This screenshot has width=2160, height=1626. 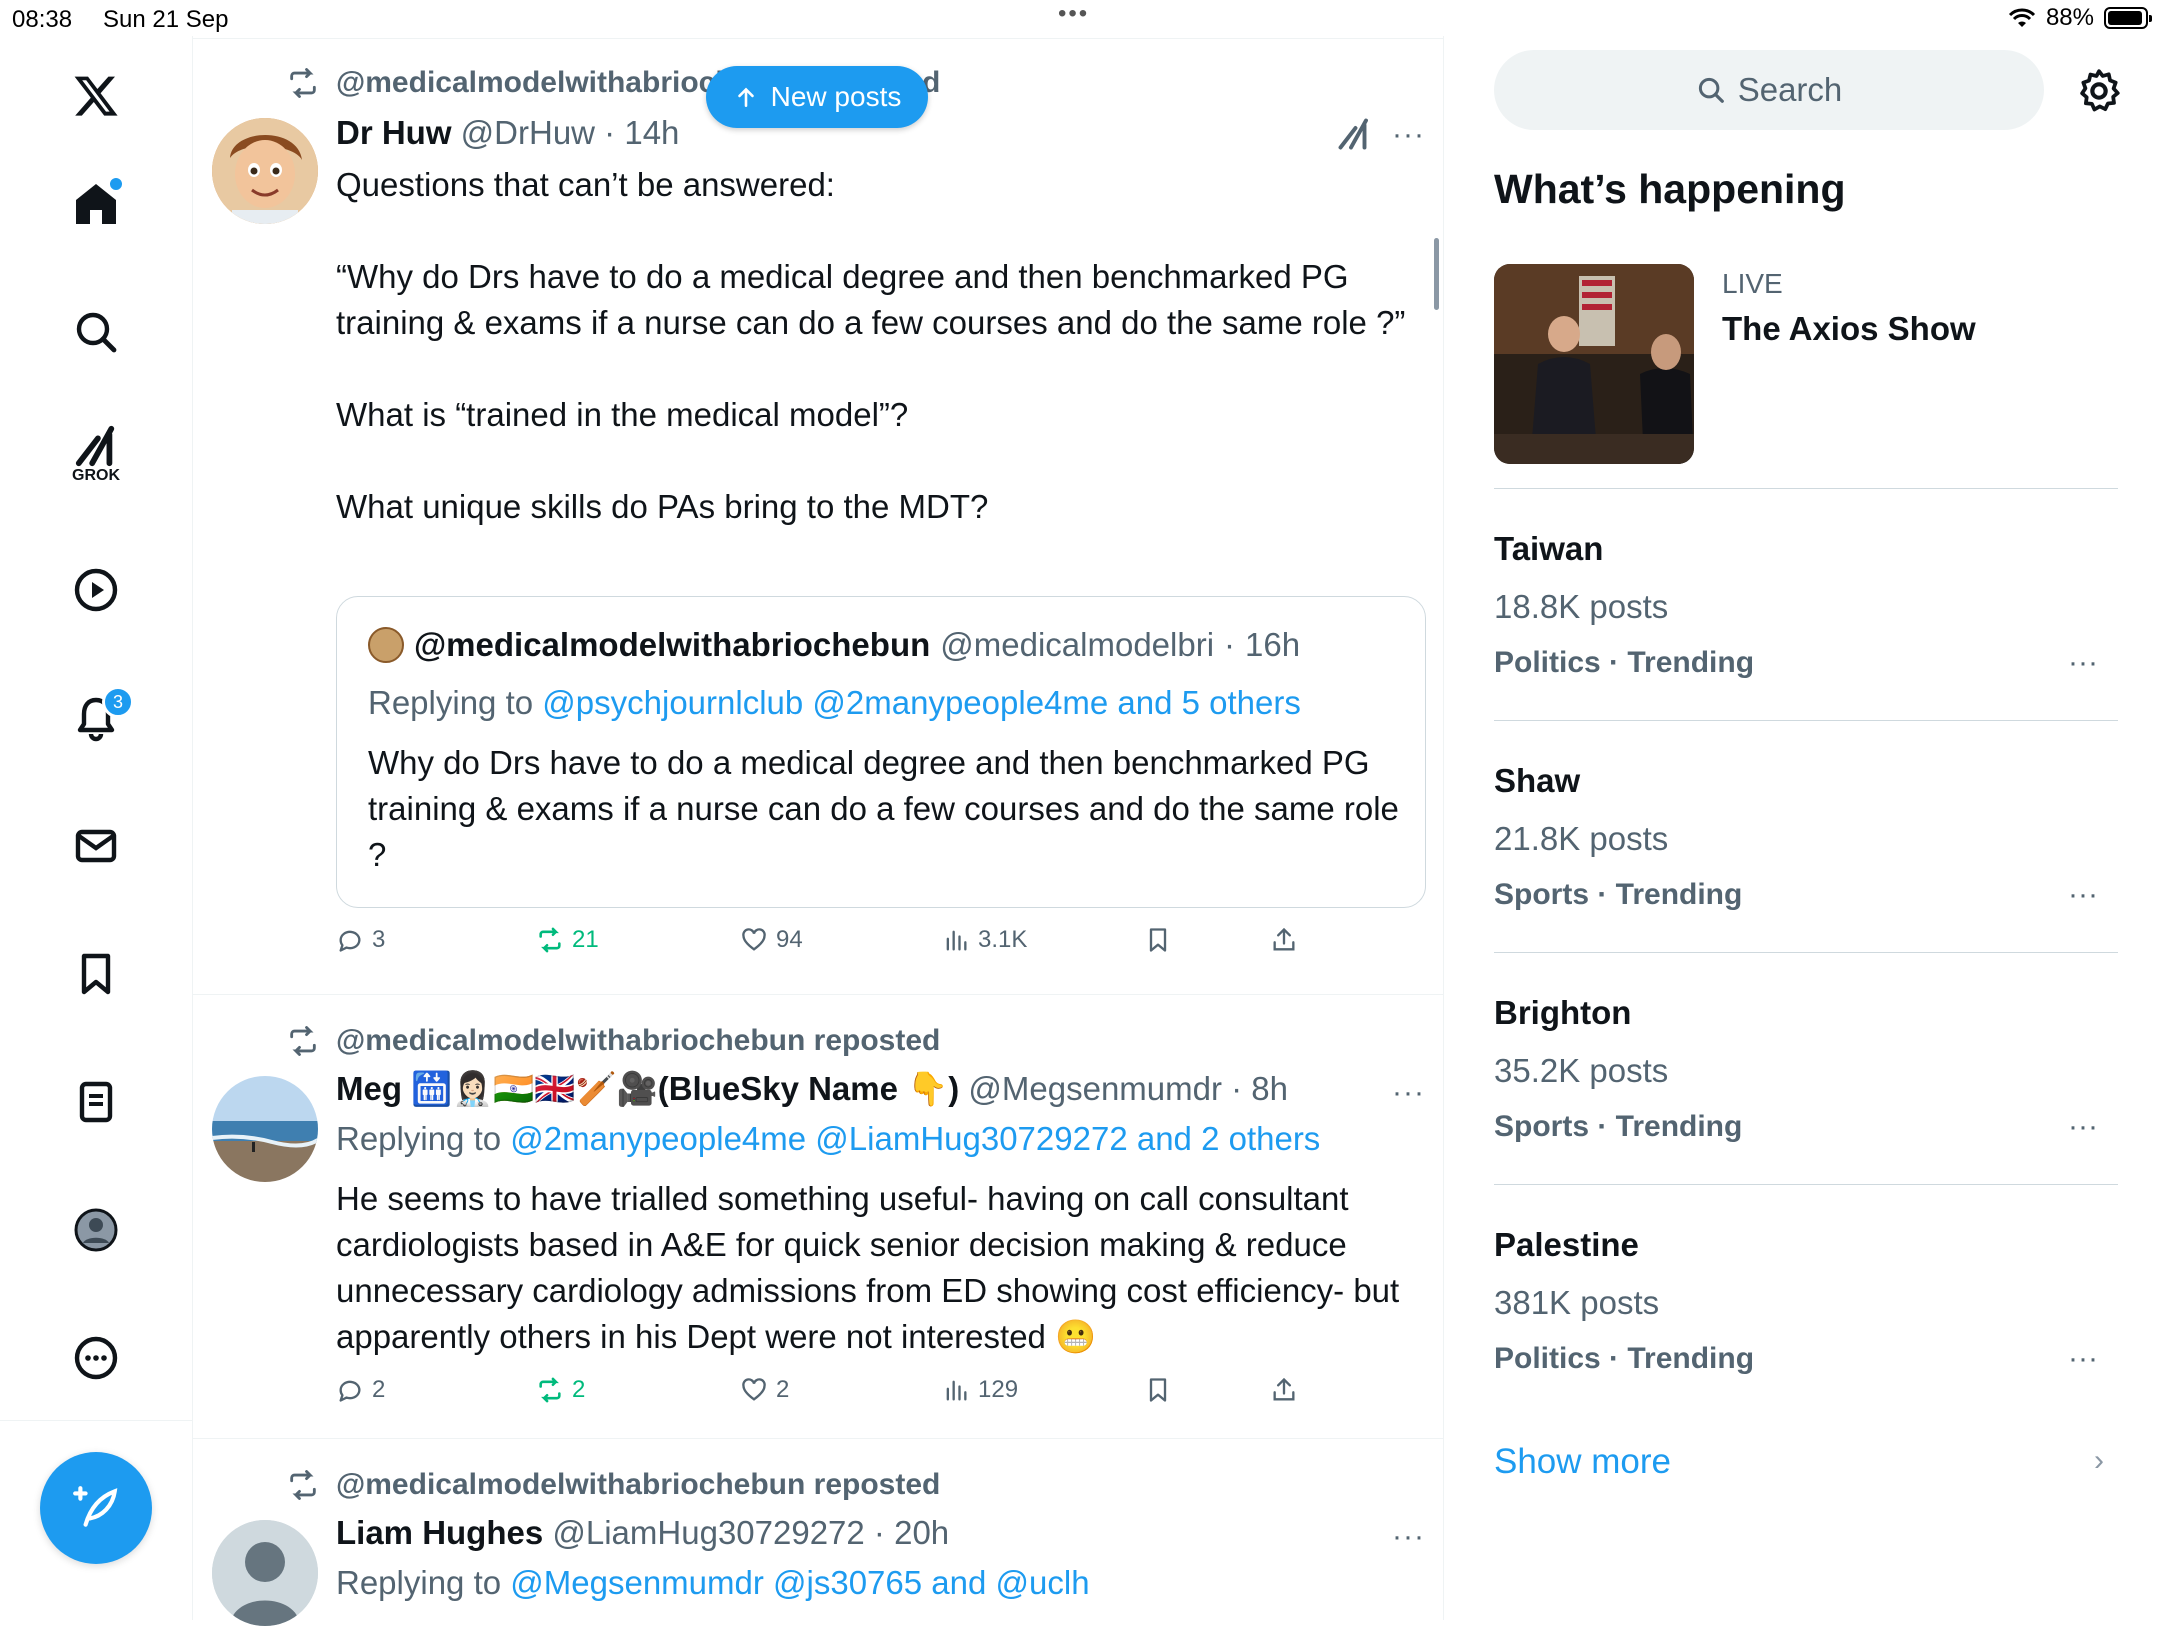 I want to click on repost-button: 2, so click(x=560, y=1390).